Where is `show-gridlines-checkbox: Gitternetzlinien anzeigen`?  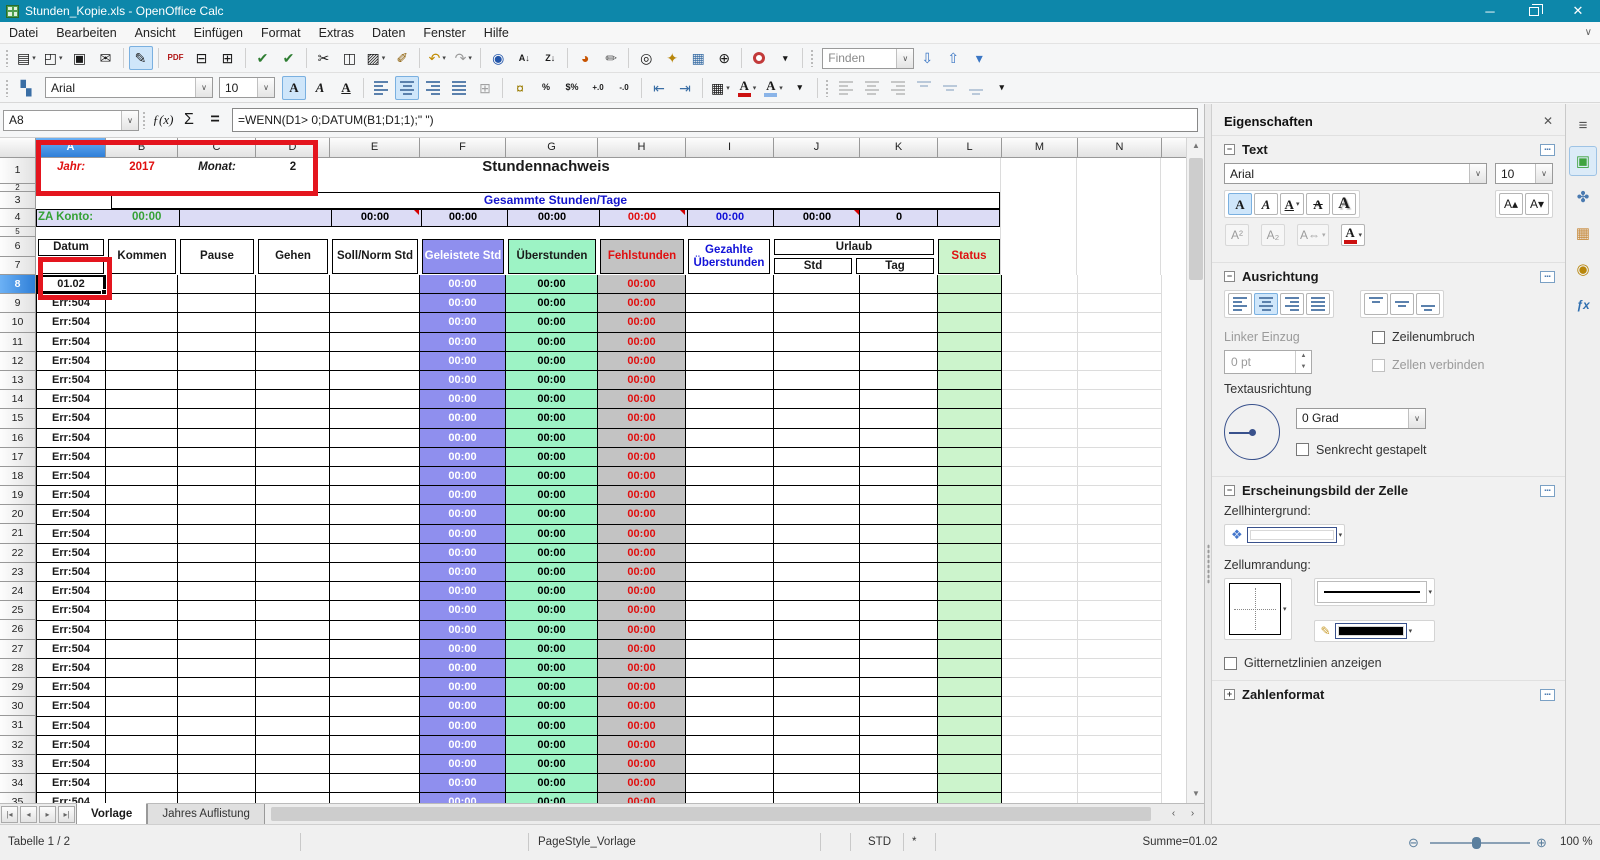 show-gridlines-checkbox: Gitternetzlinien anzeigen is located at coordinates (1388, 663).